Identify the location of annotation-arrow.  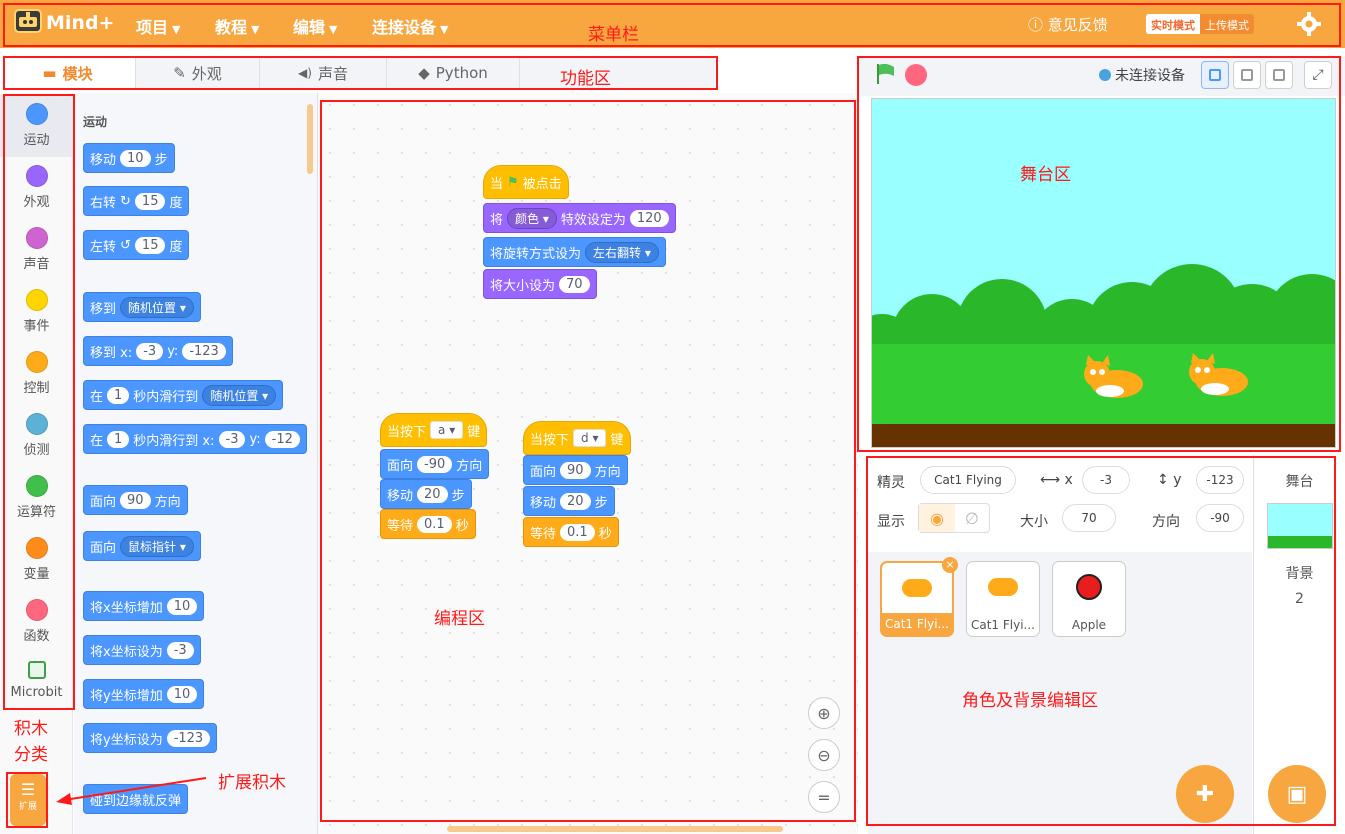
(131, 791).